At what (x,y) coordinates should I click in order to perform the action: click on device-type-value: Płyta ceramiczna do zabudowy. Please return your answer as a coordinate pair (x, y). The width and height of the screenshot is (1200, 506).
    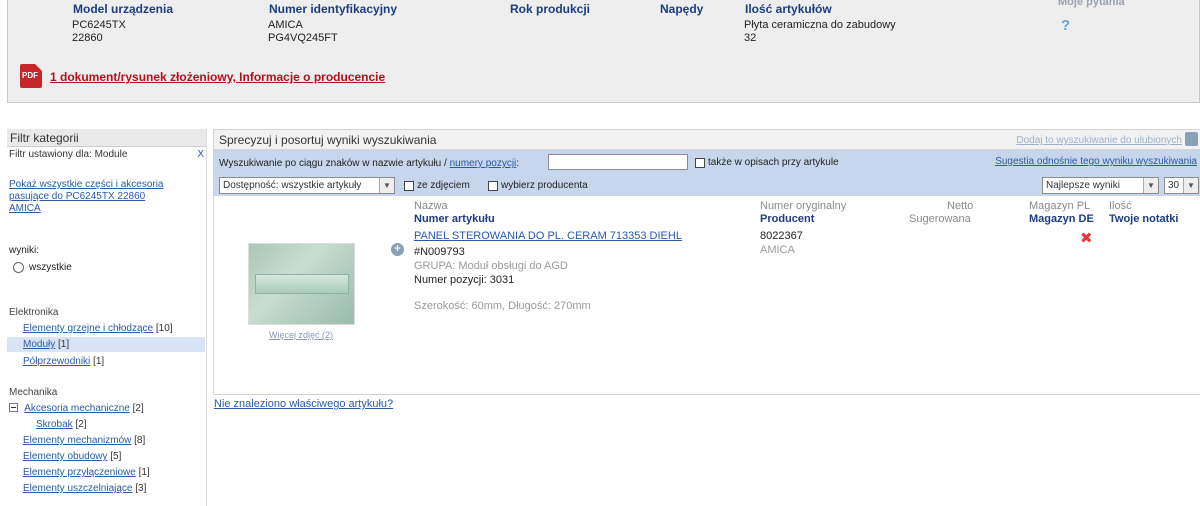
    Looking at the image, I should click on (820, 25).